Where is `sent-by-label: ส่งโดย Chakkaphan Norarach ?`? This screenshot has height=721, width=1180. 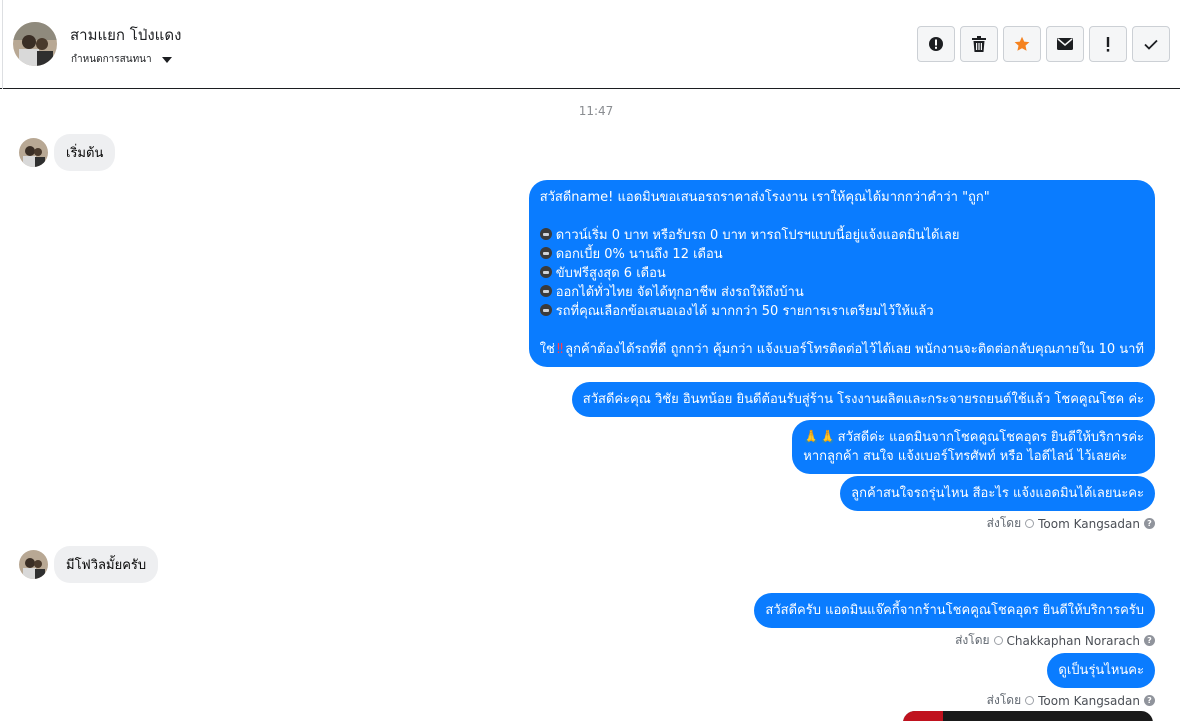
sent-by-label: ส่งโดย Chakkaphan Norarach ? is located at coordinates (1055, 640).